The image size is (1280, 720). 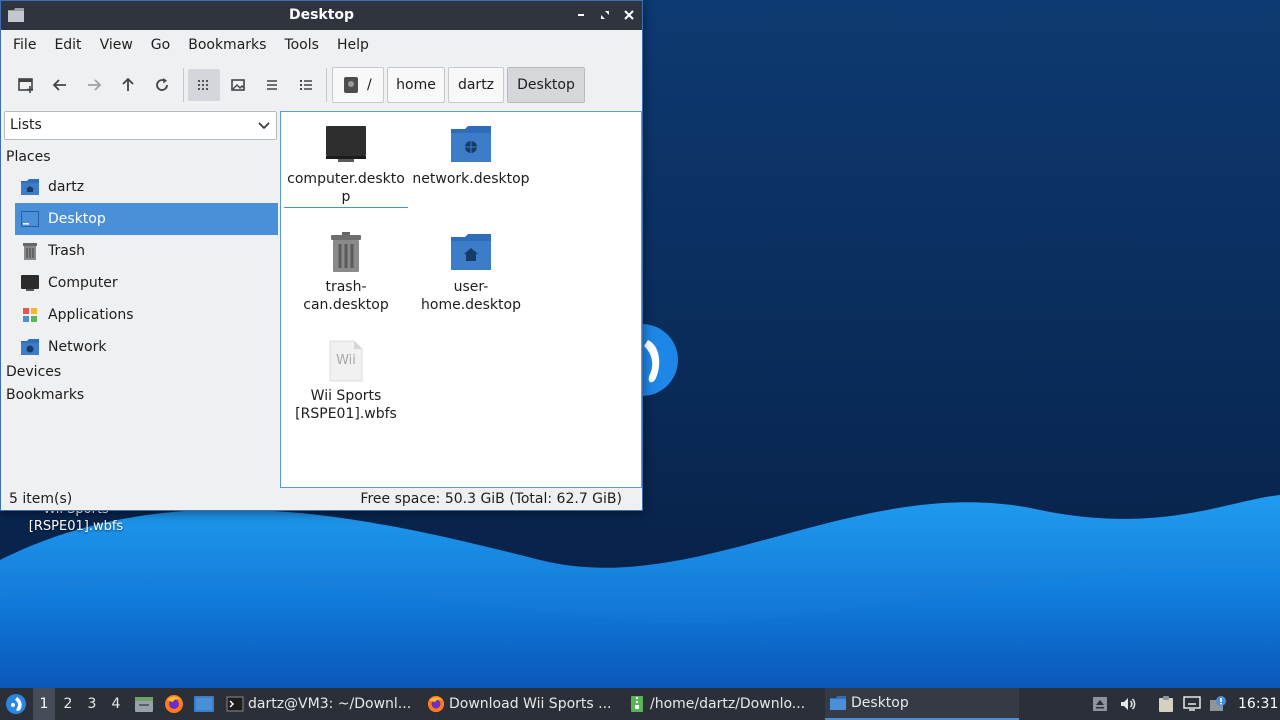 I want to click on sidebar-item-label: Desktop, so click(x=77, y=219).